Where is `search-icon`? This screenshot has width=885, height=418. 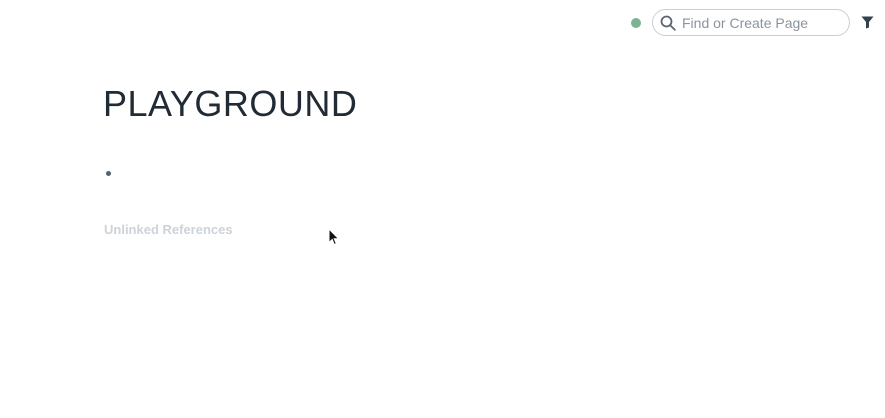 search-icon is located at coordinates (668, 23).